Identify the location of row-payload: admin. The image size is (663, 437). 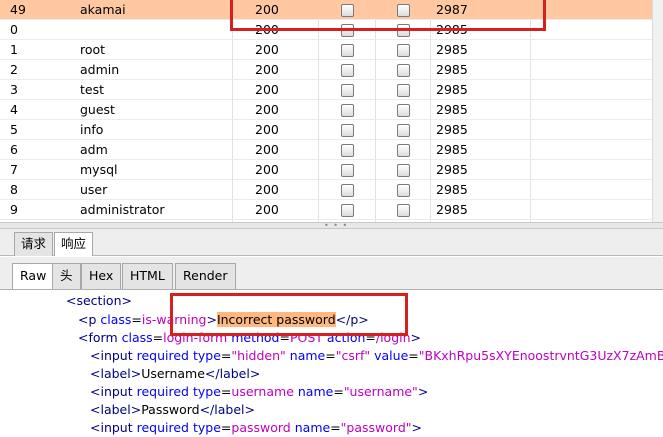
(100, 69).